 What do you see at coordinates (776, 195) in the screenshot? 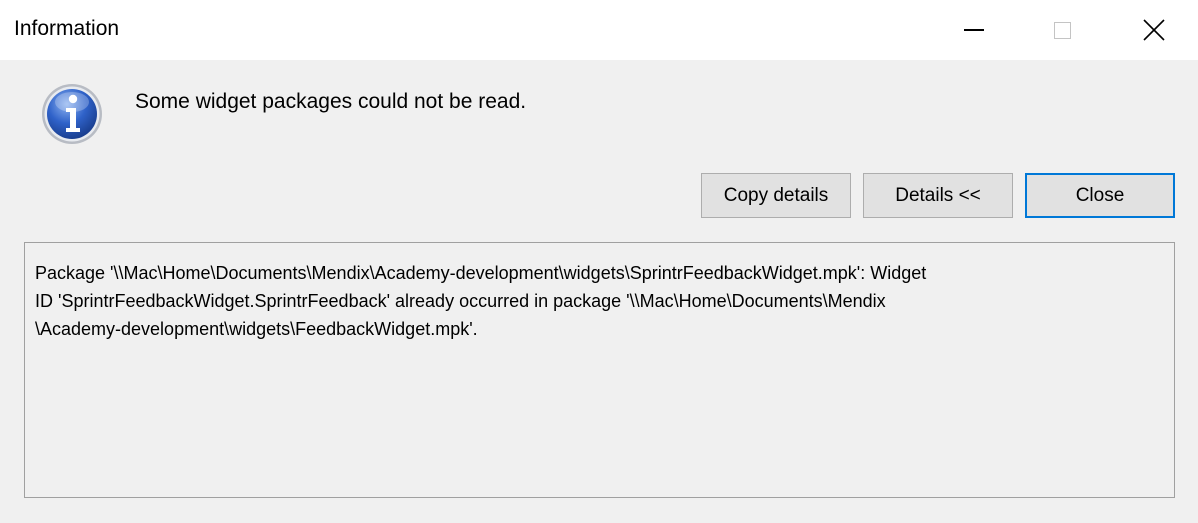
I see `copy-details-button: Copy details` at bounding box center [776, 195].